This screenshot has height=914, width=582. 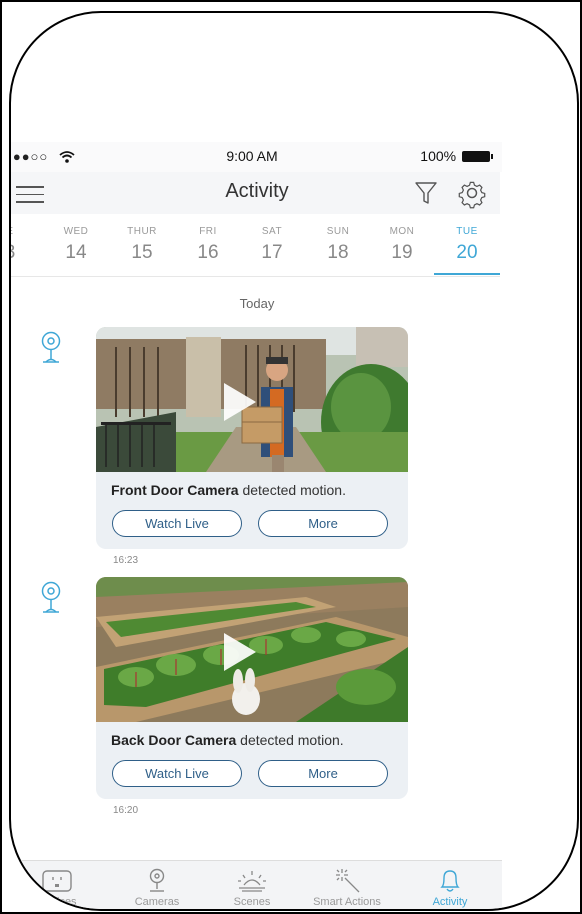 I want to click on date-item: SUN 18, so click(x=338, y=245).